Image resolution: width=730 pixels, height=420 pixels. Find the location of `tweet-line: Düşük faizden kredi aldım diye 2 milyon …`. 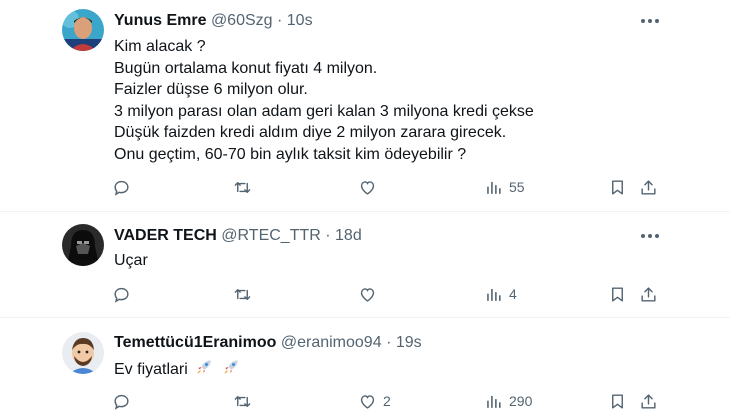

tweet-line: Düşük faizden kredi aldım diye 2 milyon … is located at coordinates (310, 132).